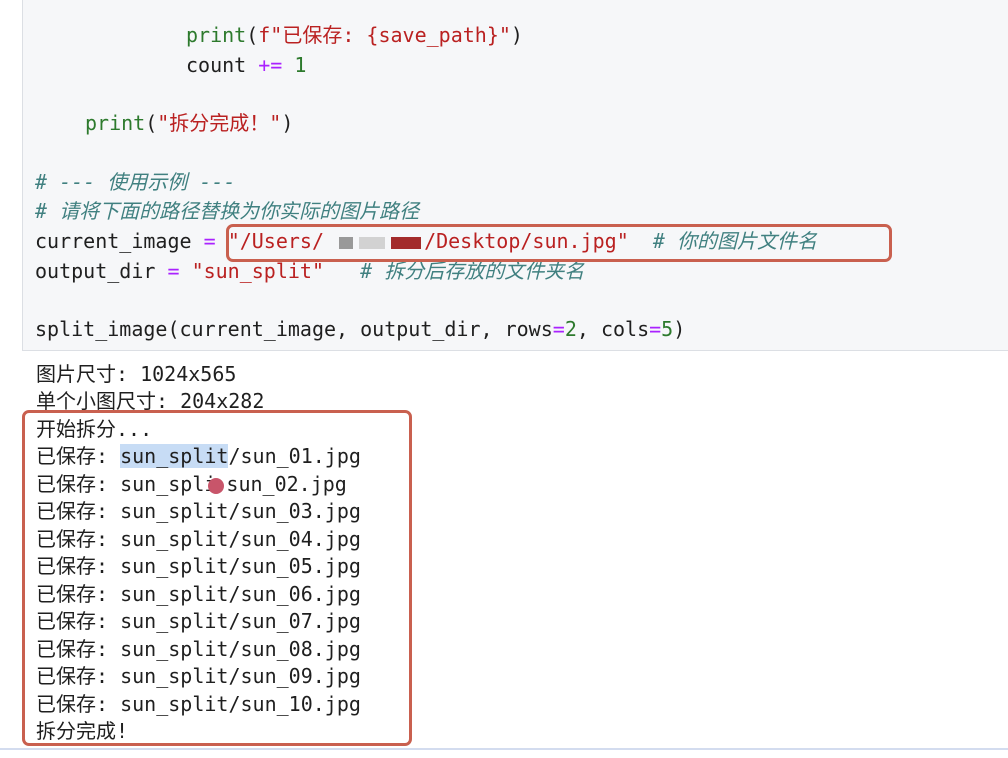 The image size is (1008, 758). I want to click on code-token: "拆分完成！", so click(219, 123).